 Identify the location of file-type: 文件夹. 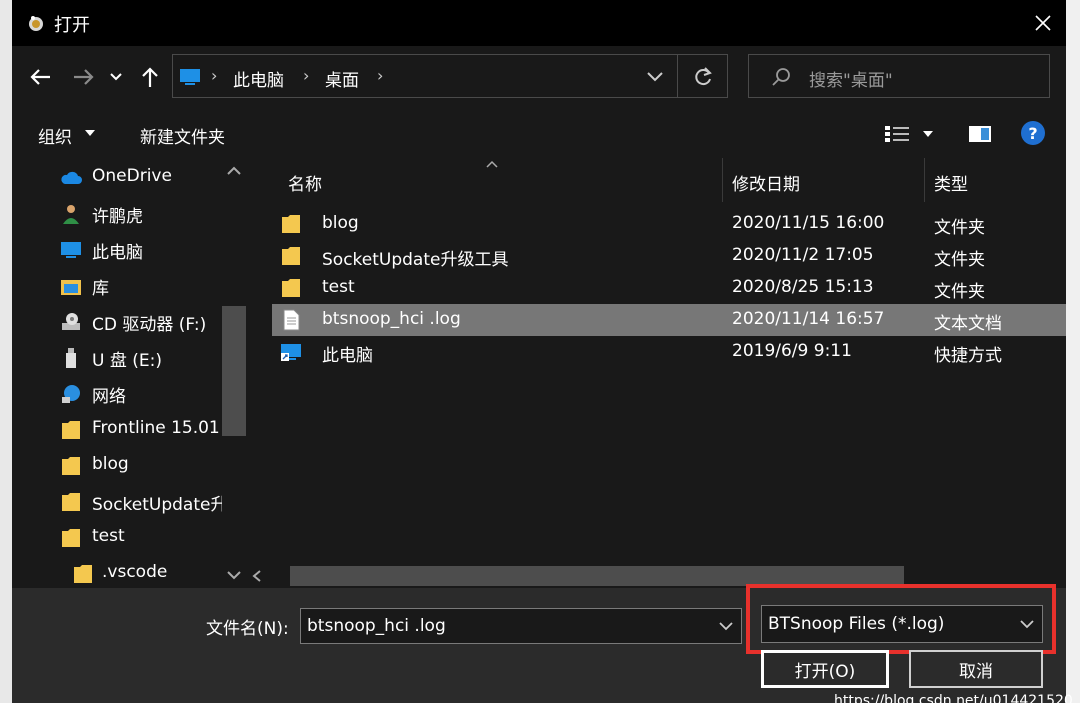
(959, 260).